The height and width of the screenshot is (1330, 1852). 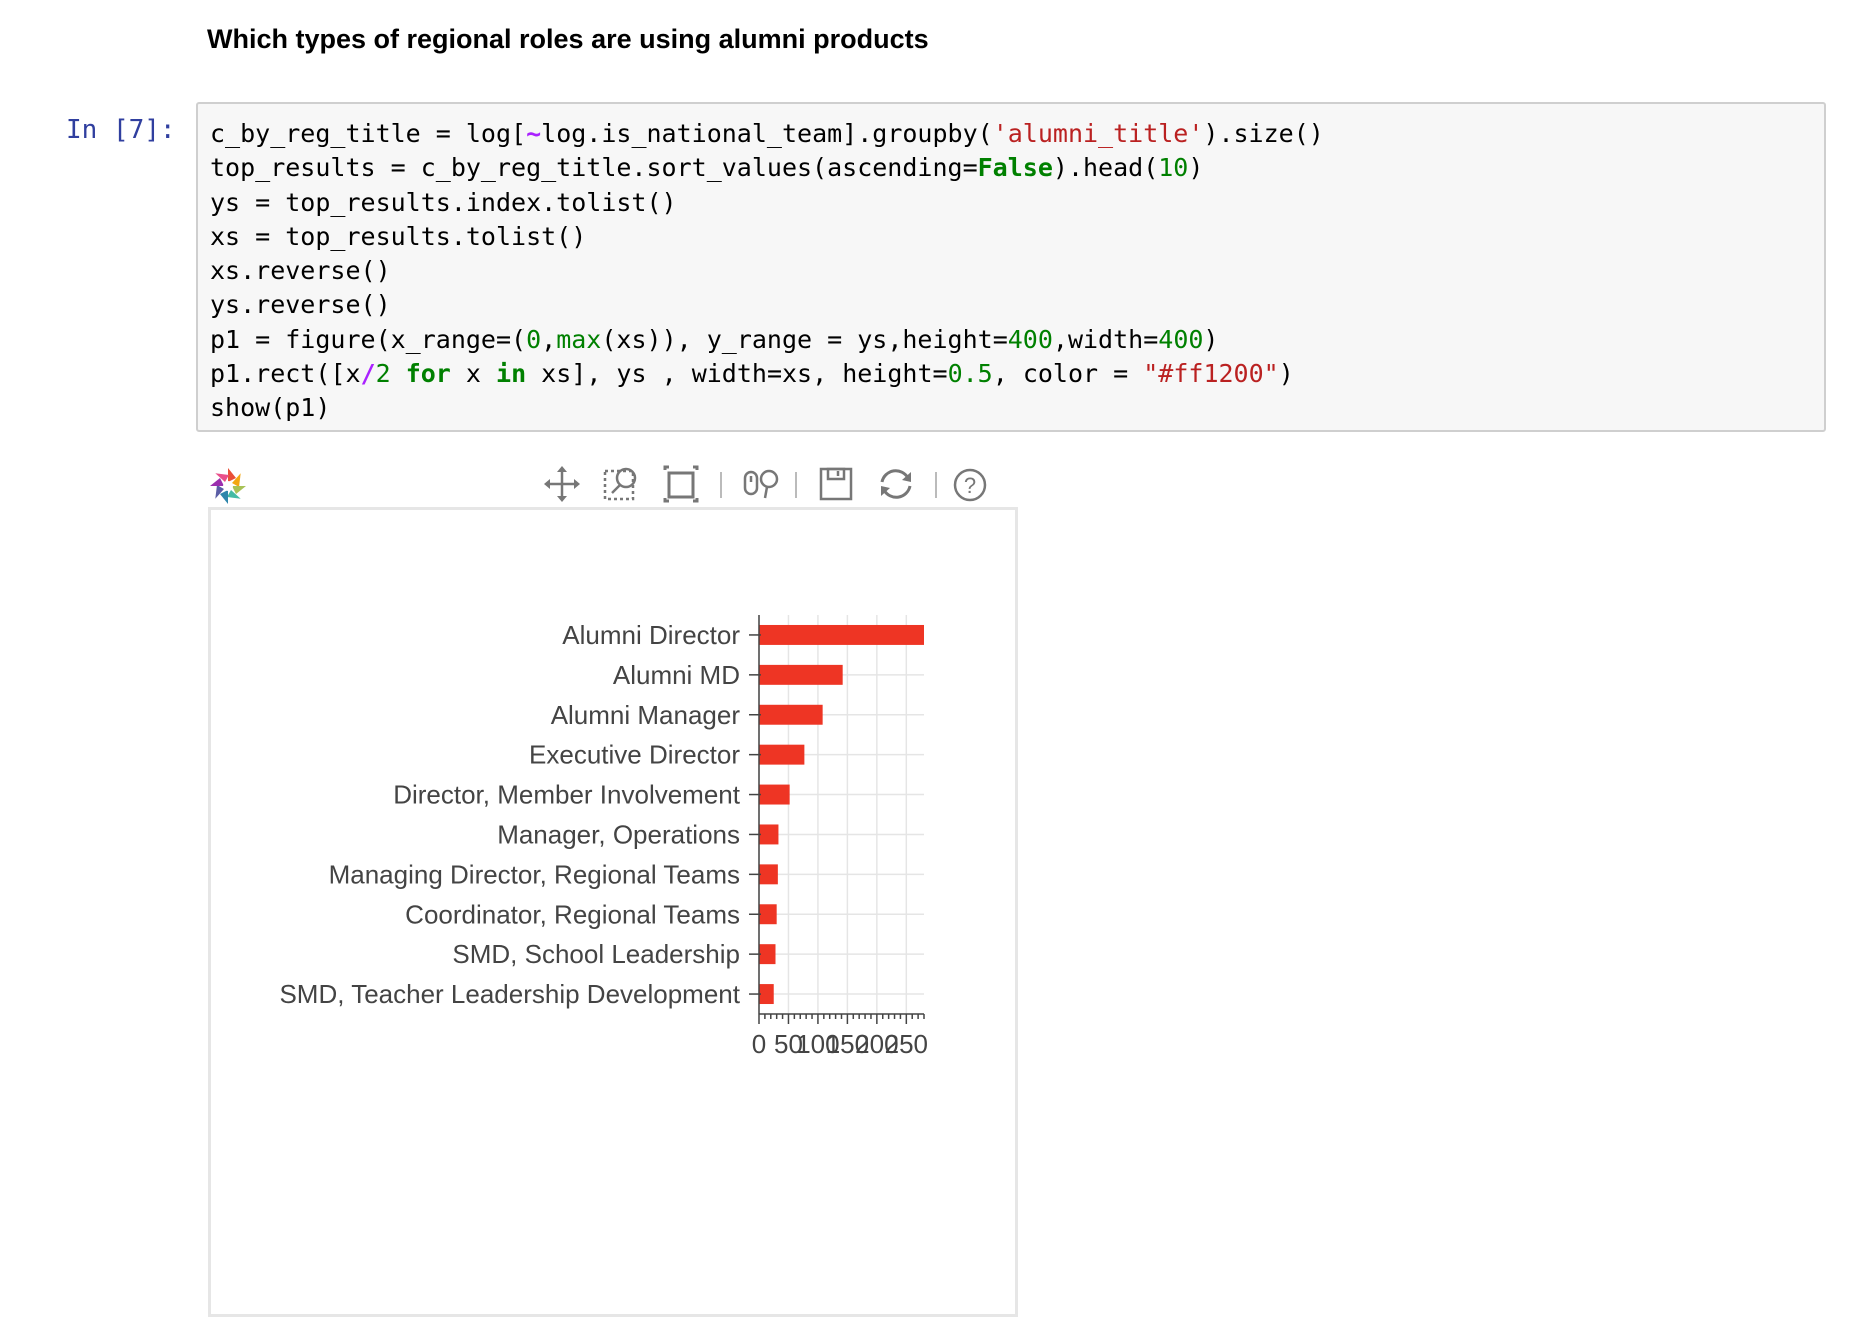 I want to click on reset-icon, so click(x=896, y=484).